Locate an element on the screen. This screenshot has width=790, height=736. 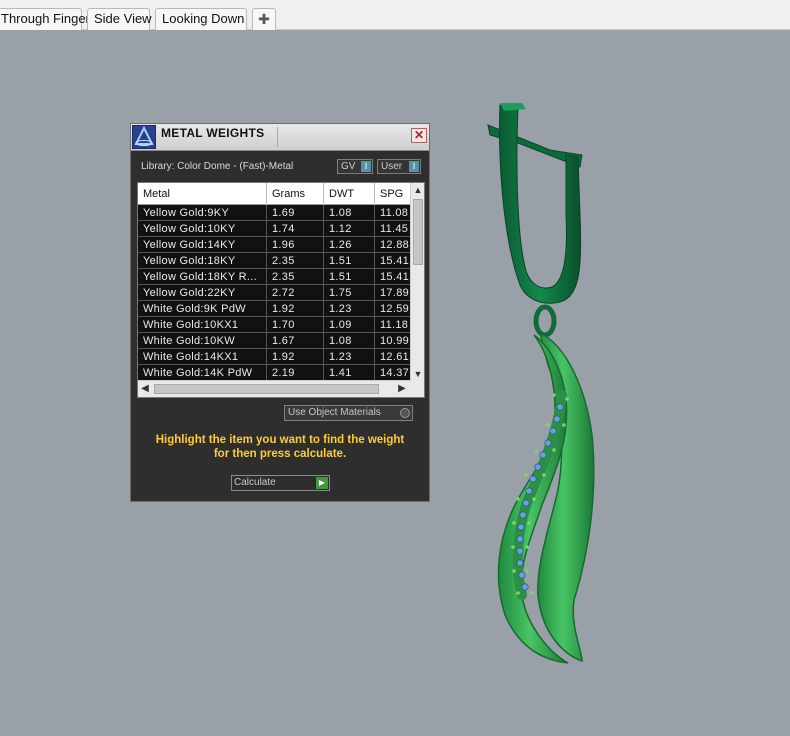
table-row: Yellow Gold:18KY 2.35 1.51 15.41 is located at coordinates (274, 261).